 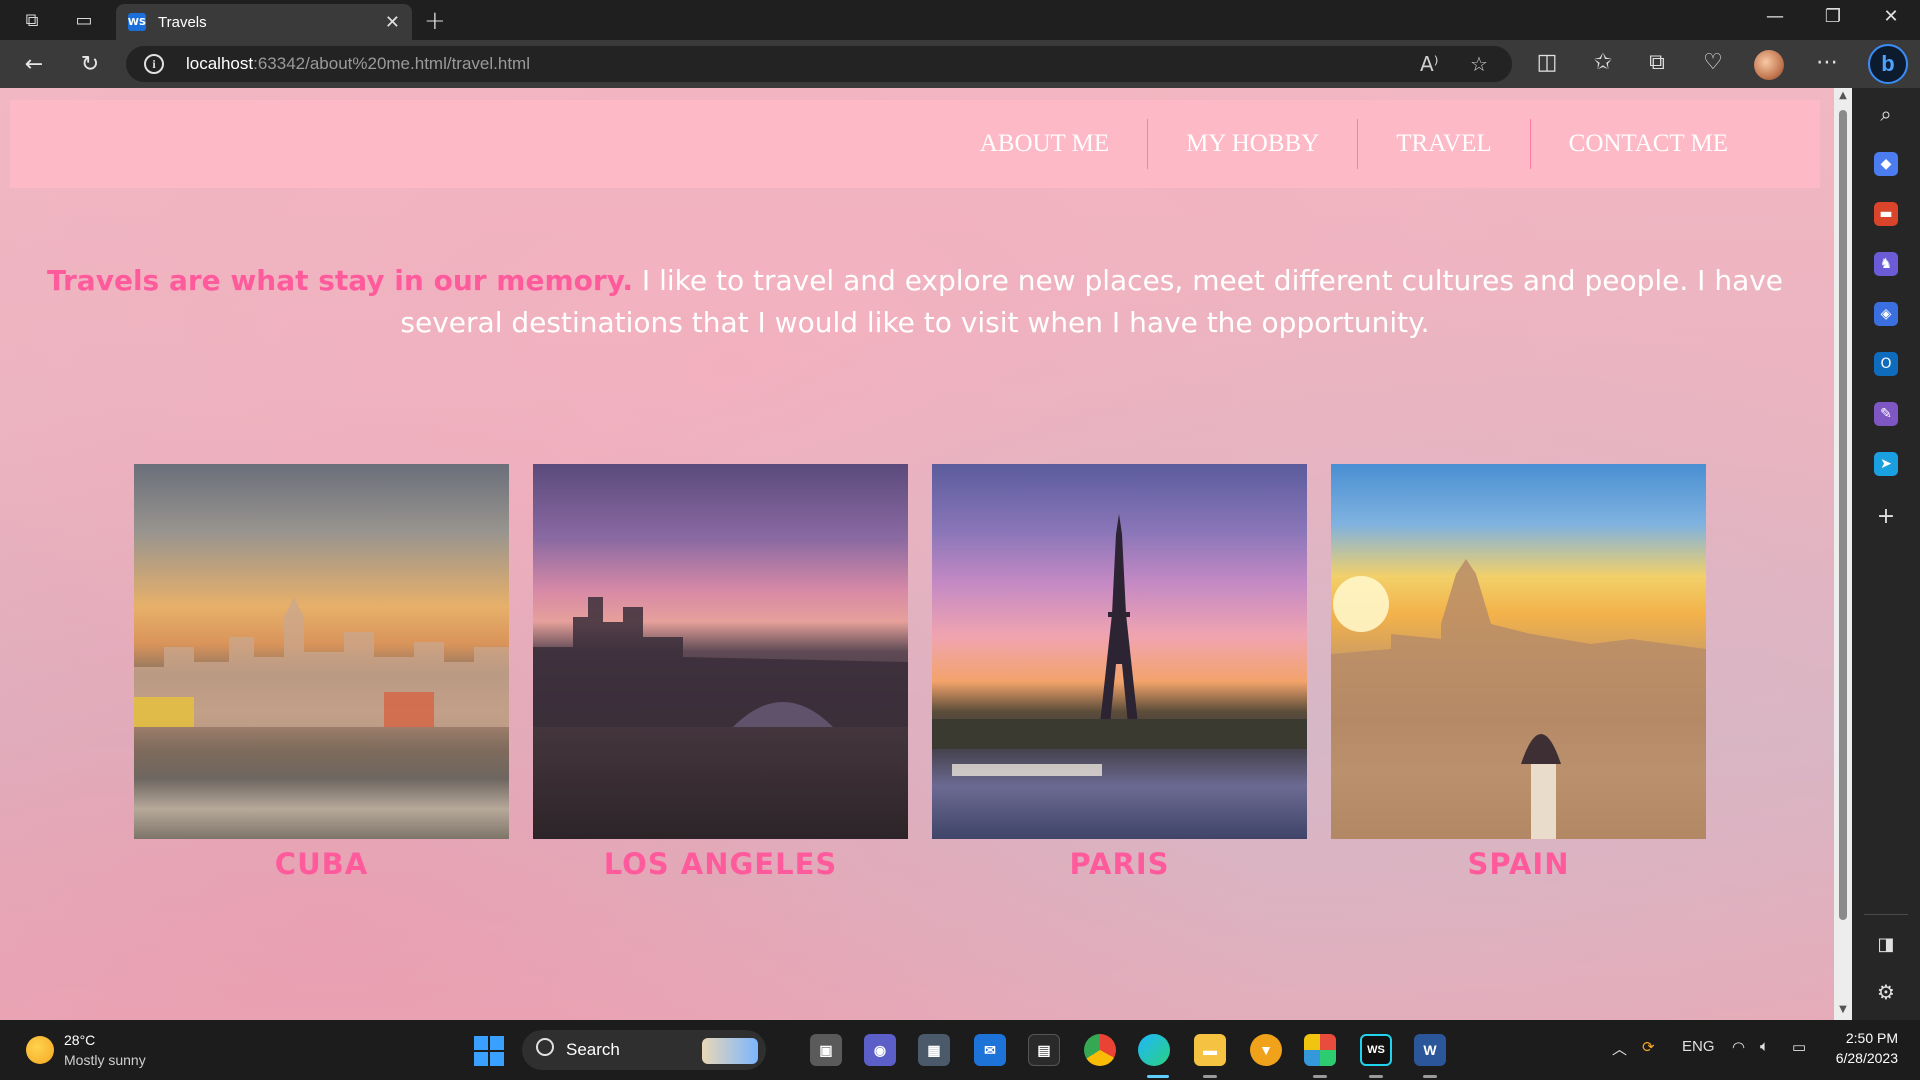 I want to click on los-angeles-photo, so click(x=720, y=651).